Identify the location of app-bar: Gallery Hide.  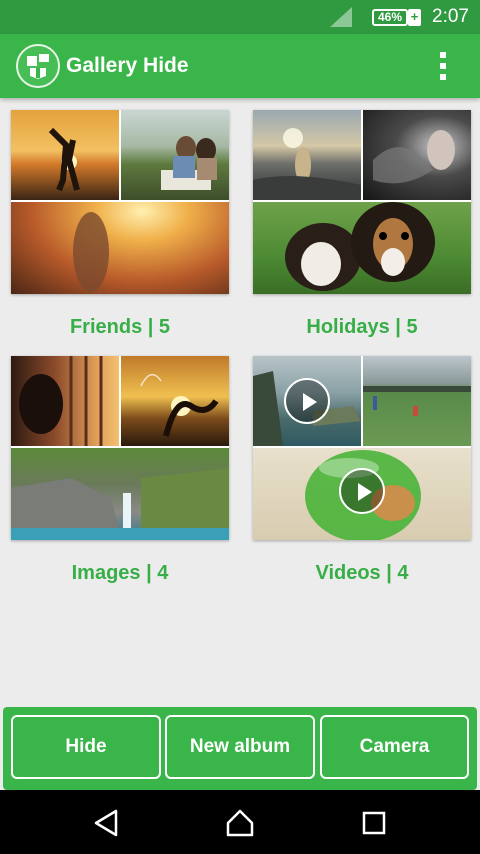
(240, 66).